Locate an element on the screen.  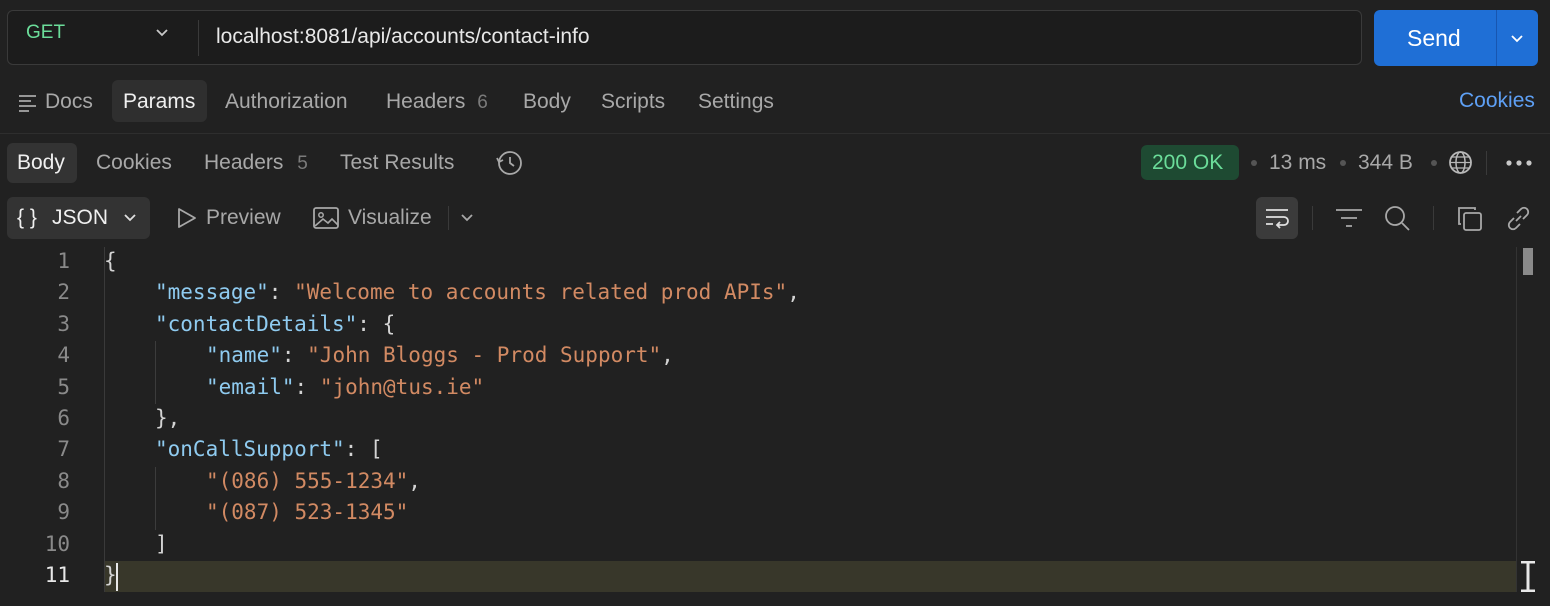
current-line-highlight is located at coordinates (810, 576).